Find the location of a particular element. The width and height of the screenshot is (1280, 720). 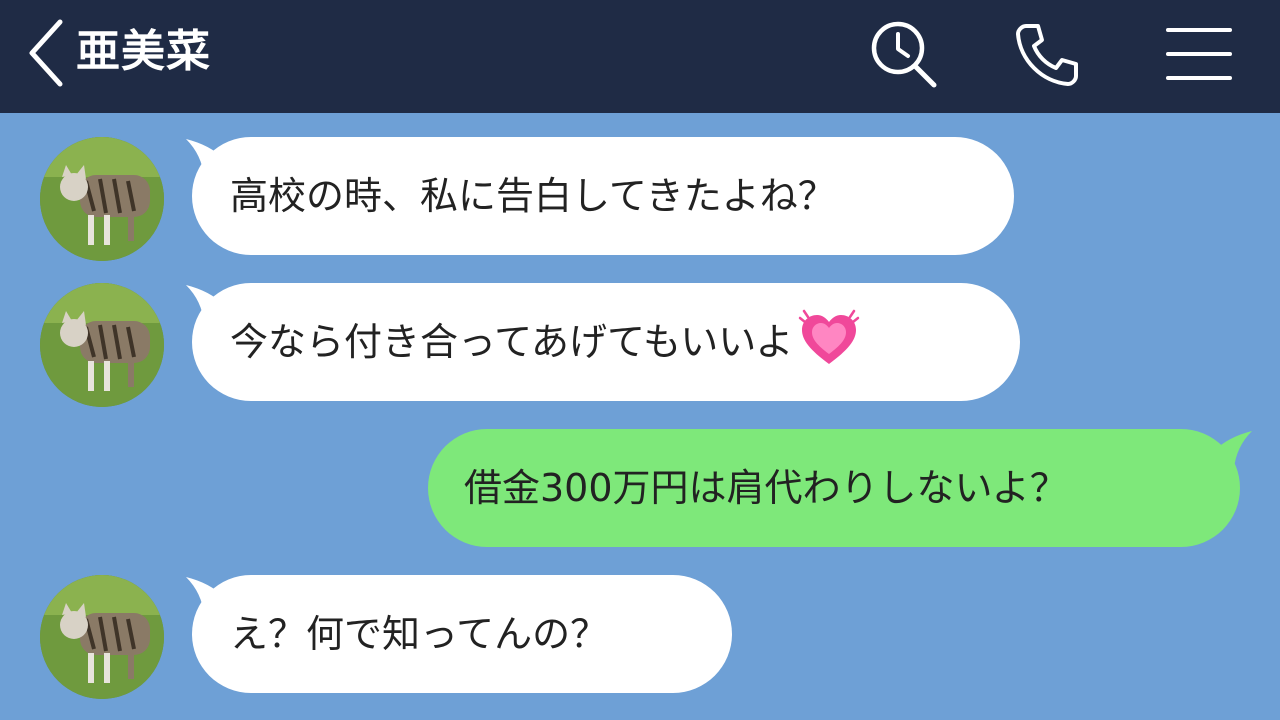

message-bubble-incoming: え？何で知ってんの？ is located at coordinates (462, 634).